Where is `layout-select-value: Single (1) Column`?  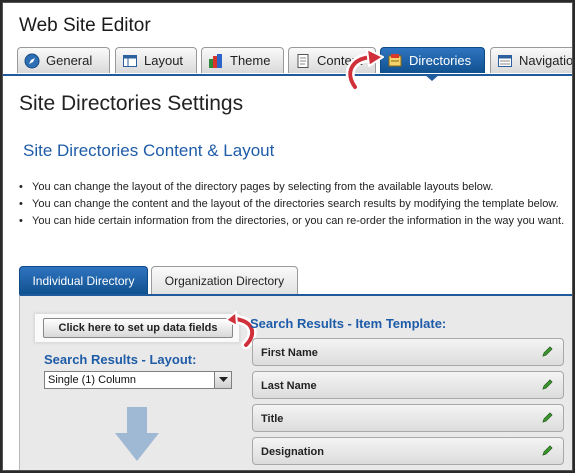
layout-select-value: Single (1) Column is located at coordinates (92, 380).